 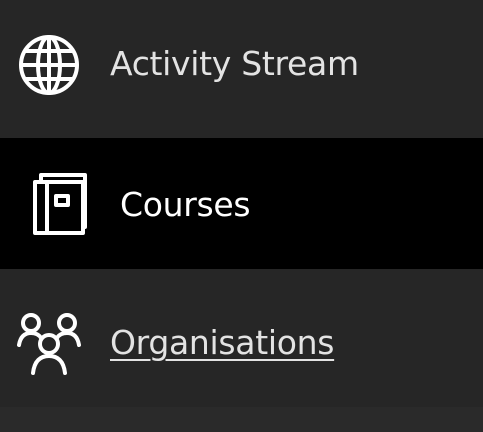 I want to click on nav-item-label: Courses, so click(x=185, y=204).